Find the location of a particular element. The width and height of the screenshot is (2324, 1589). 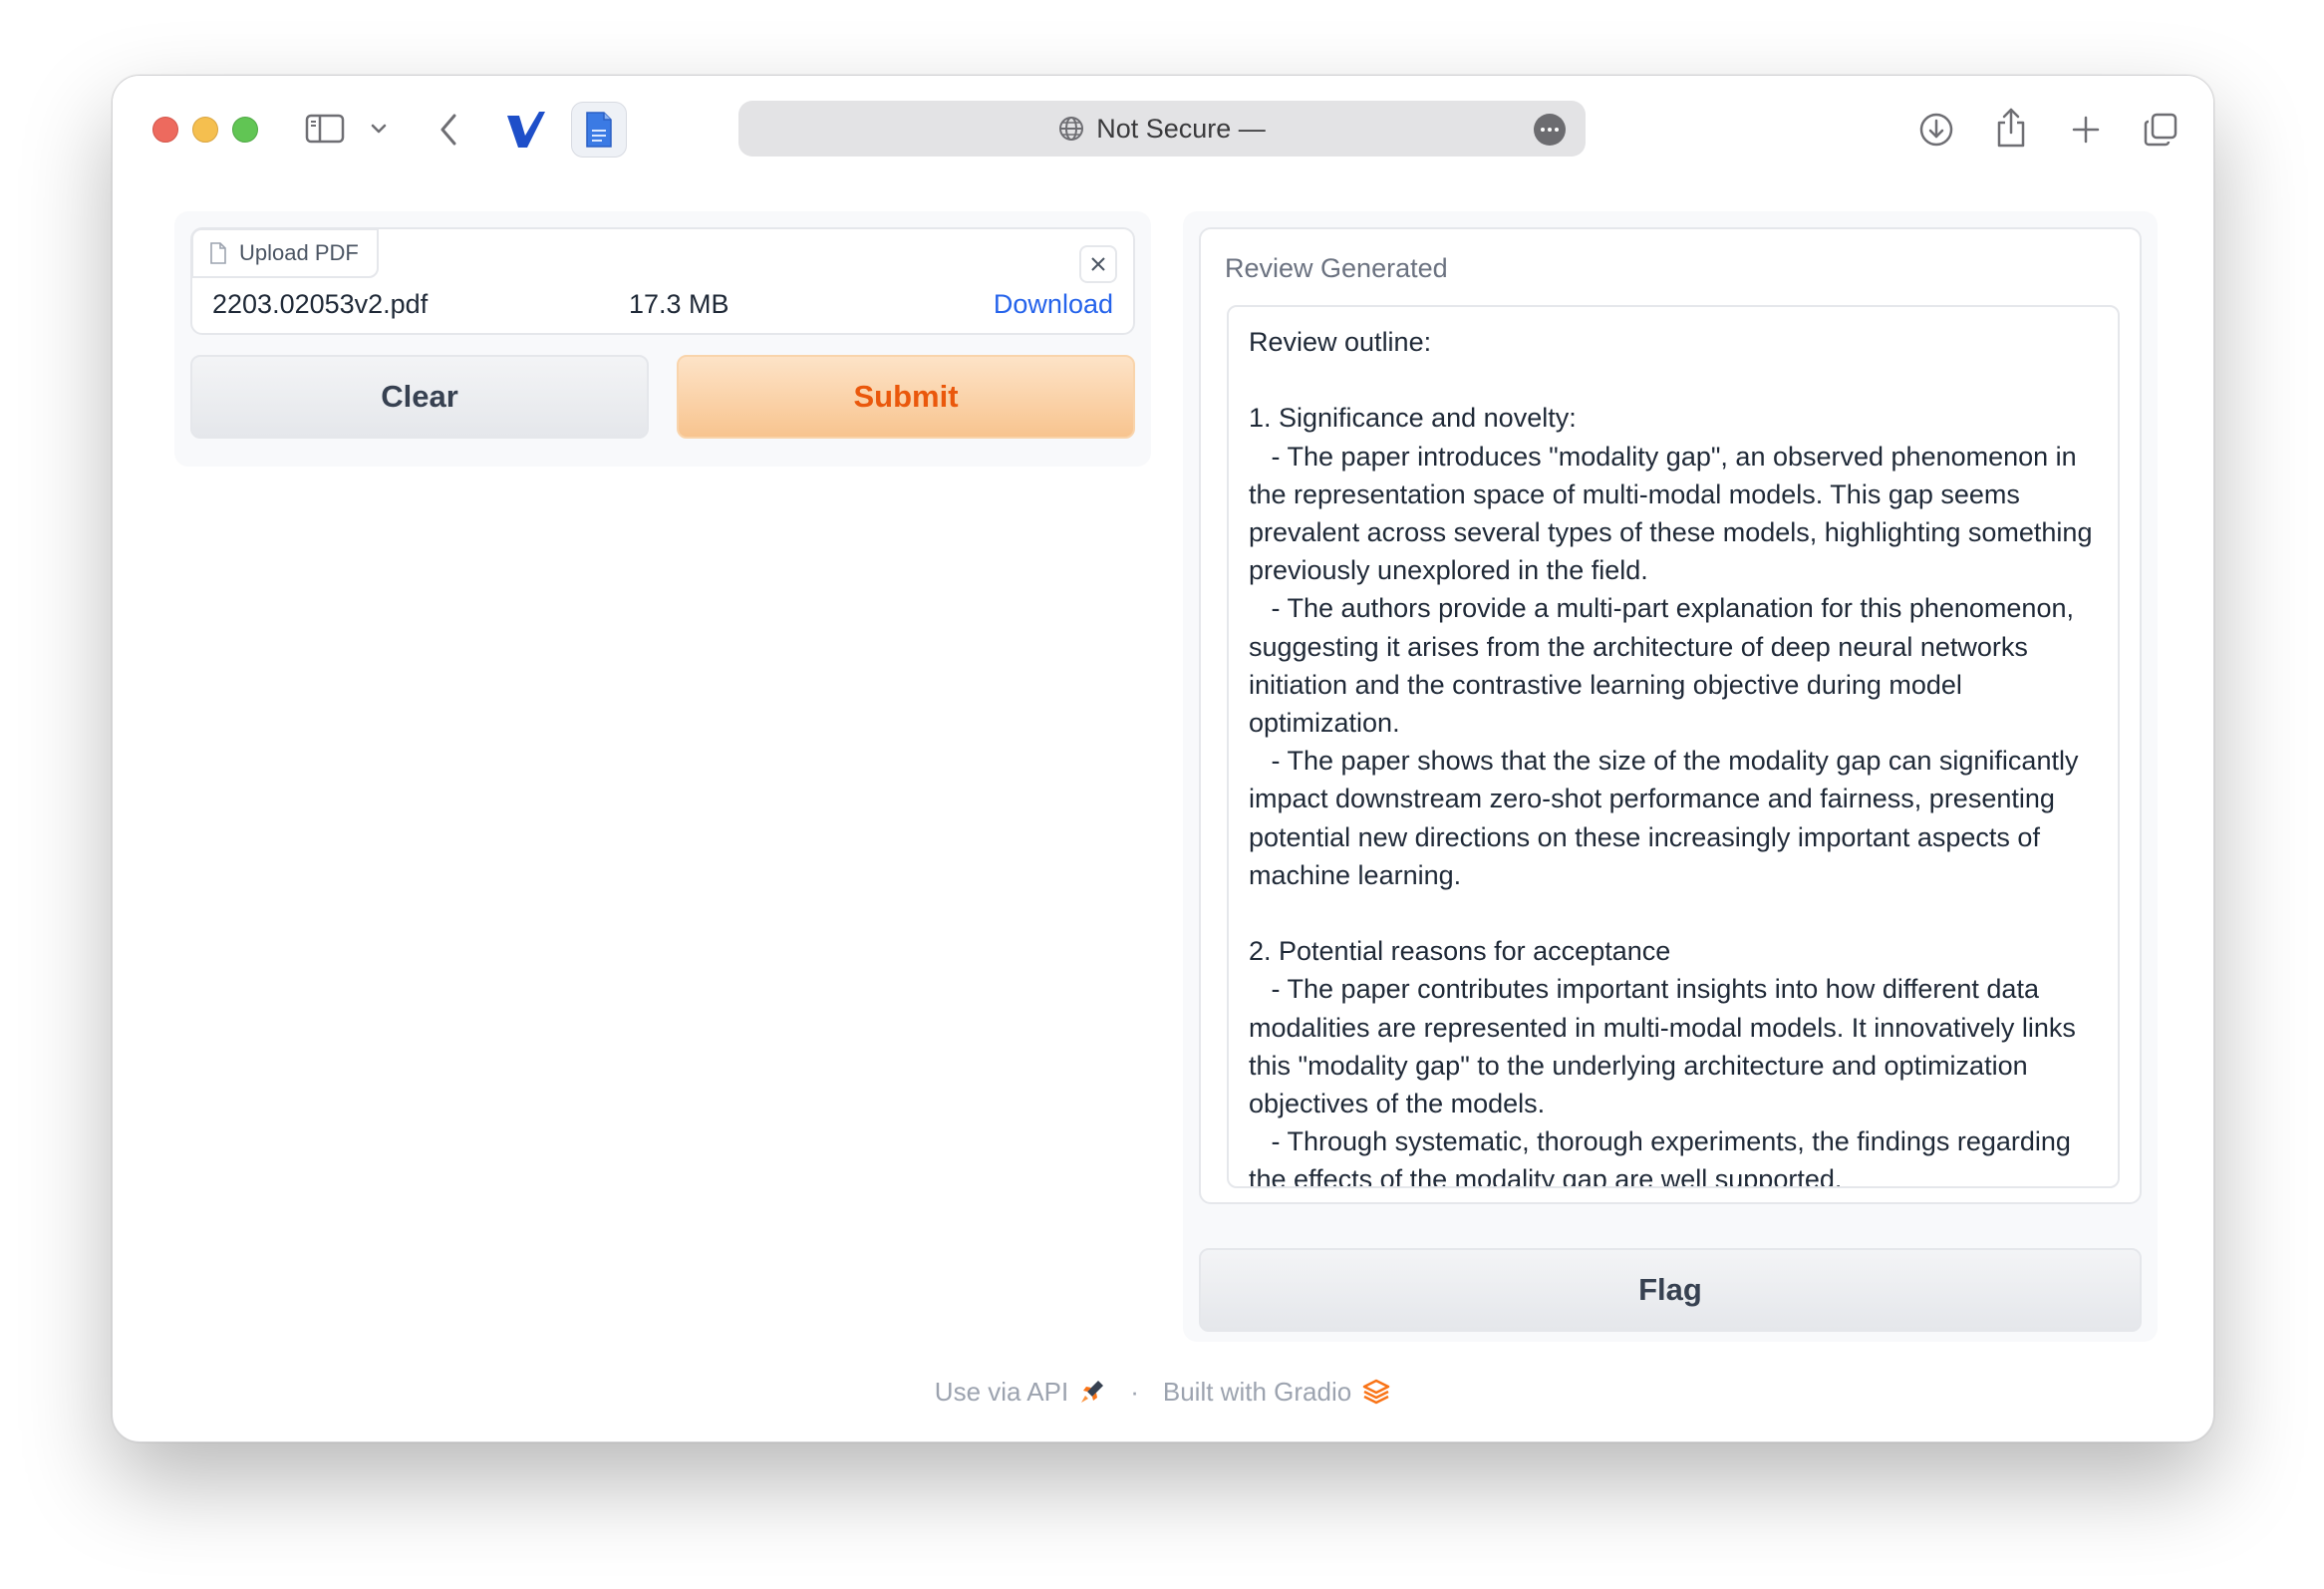

file-icon is located at coordinates (218, 253).